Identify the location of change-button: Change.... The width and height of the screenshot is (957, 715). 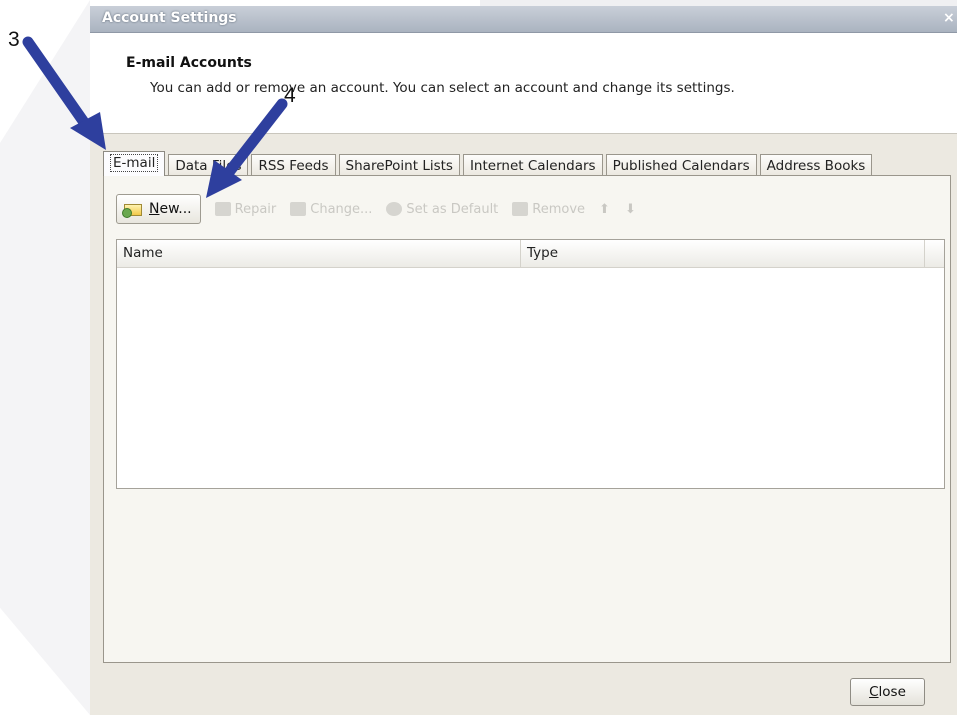
(331, 209).